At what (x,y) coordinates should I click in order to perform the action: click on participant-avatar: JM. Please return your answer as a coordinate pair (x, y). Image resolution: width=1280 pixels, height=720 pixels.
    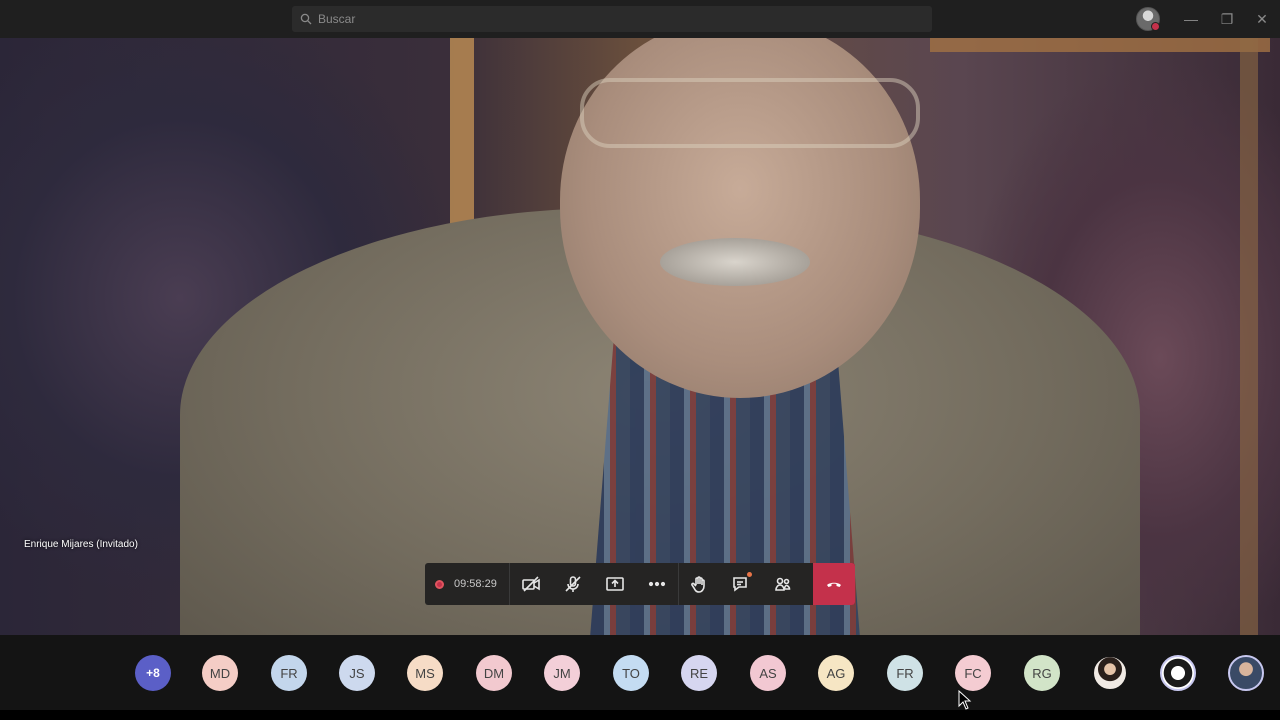
    Looking at the image, I should click on (562, 673).